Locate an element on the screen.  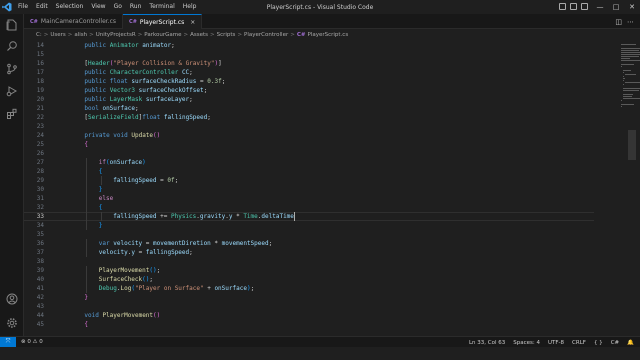
explorer-icon is located at coordinates (12, 25).